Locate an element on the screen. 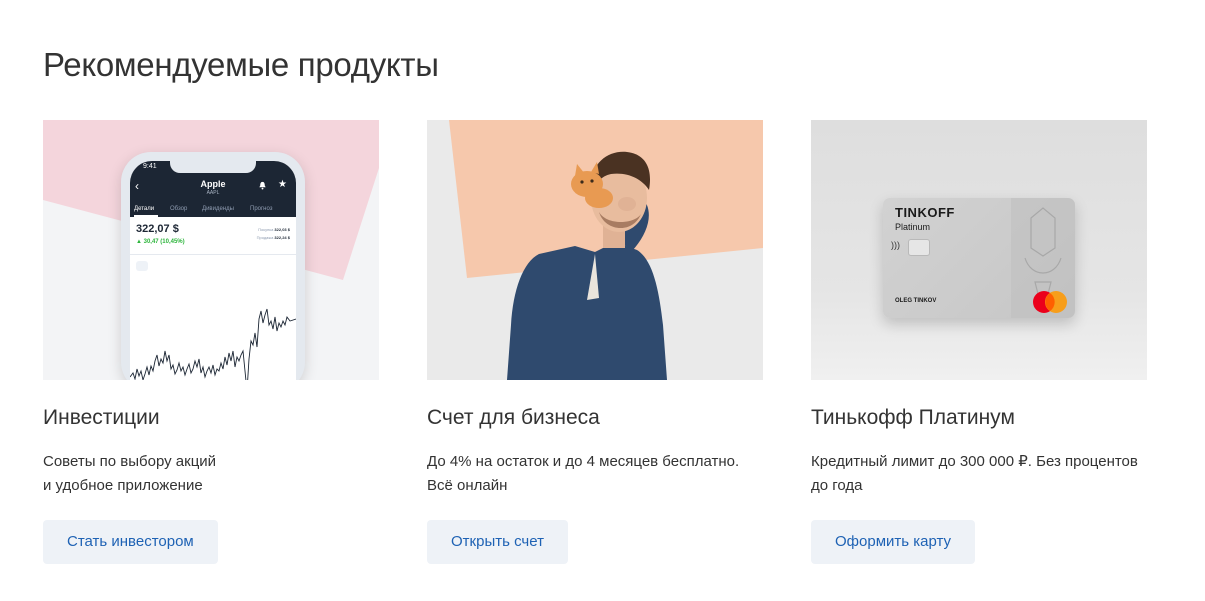  credit-card: TINKOFF Platinum ))) OLEG TINKOV is located at coordinates (979, 258).